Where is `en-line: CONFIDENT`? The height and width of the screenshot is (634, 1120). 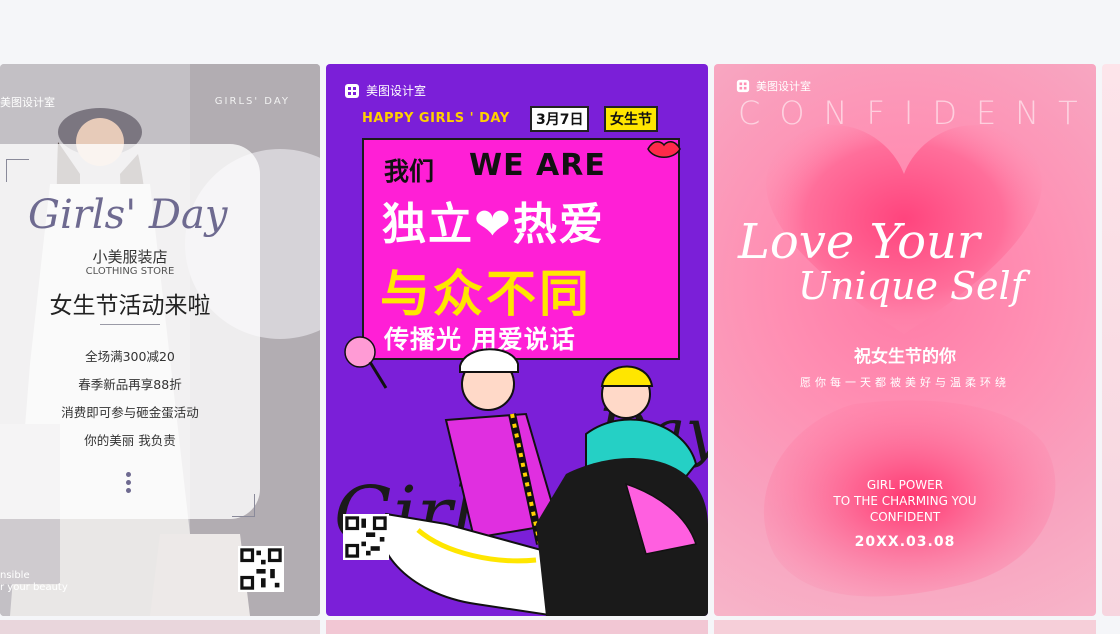
en-line: CONFIDENT is located at coordinates (905, 517).